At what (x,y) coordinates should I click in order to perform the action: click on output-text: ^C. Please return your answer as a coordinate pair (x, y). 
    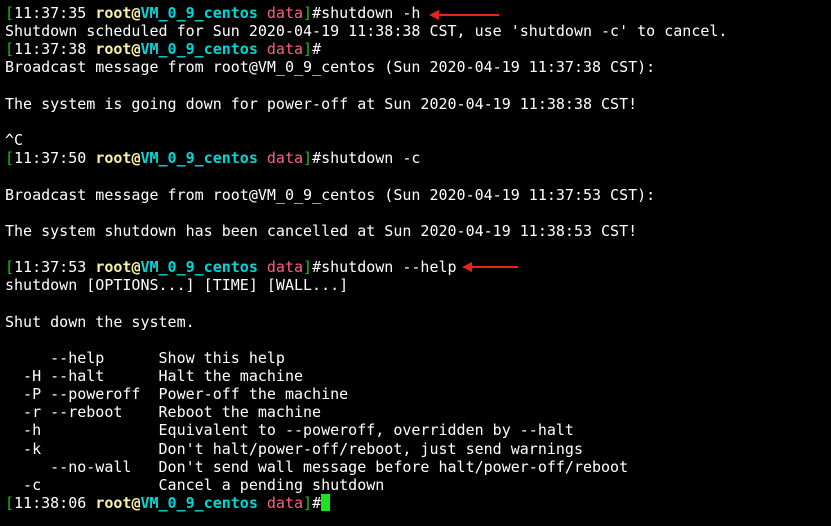
    Looking at the image, I should click on (14, 140).